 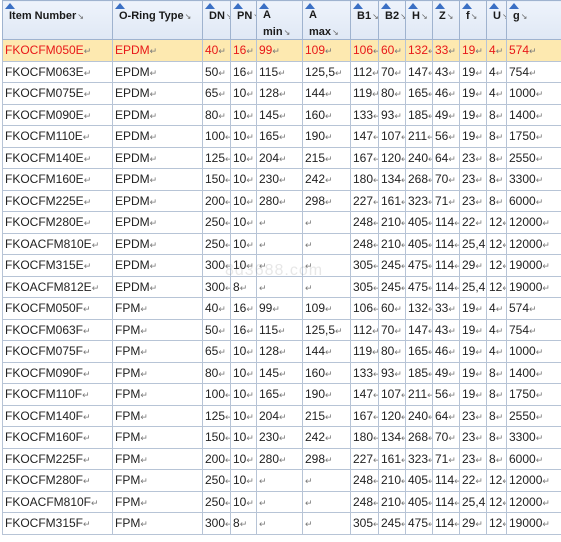 I want to click on cell-f: 29↵, so click(x=473, y=265).